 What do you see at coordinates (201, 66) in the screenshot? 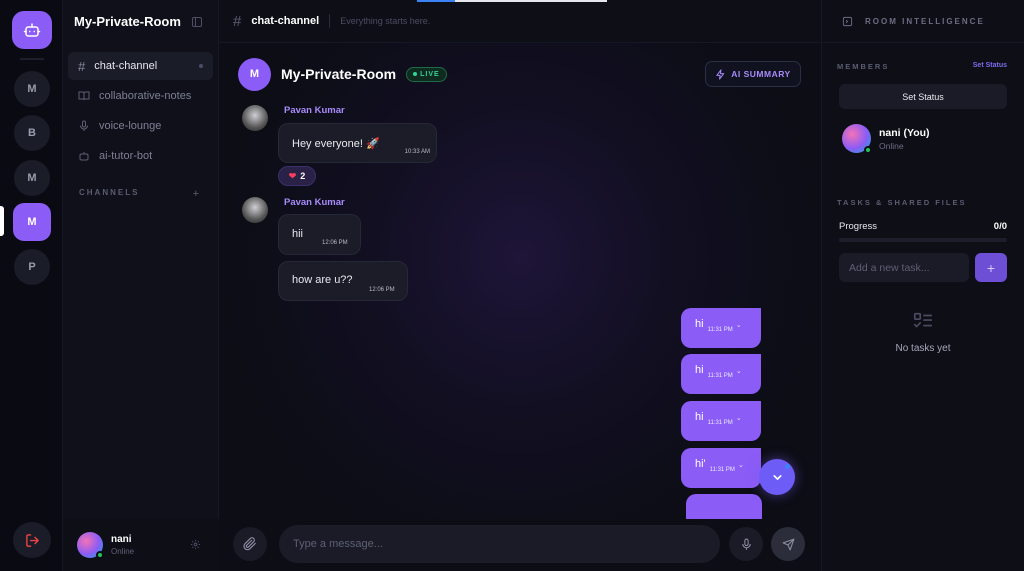
I see `channel-dot` at bounding box center [201, 66].